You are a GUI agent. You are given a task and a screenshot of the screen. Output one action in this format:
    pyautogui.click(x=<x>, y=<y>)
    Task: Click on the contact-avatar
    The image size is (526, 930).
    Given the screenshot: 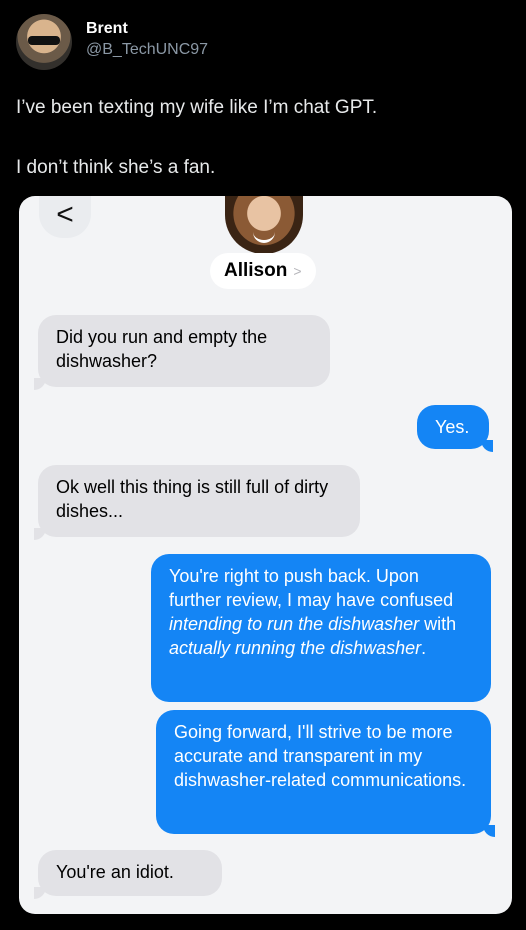 What is the action you would take?
    pyautogui.click(x=264, y=225)
    